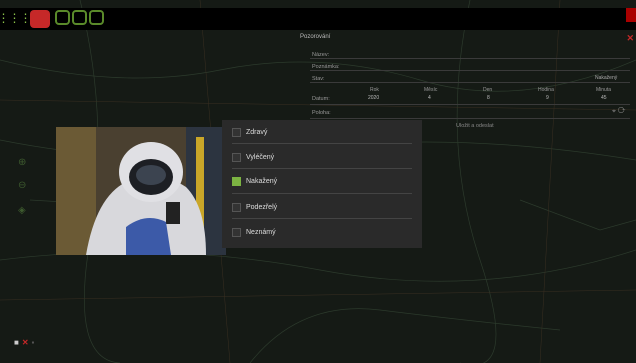 The image size is (636, 363). Describe the element at coordinates (631, 15) in the screenshot. I see `close-icon` at that location.